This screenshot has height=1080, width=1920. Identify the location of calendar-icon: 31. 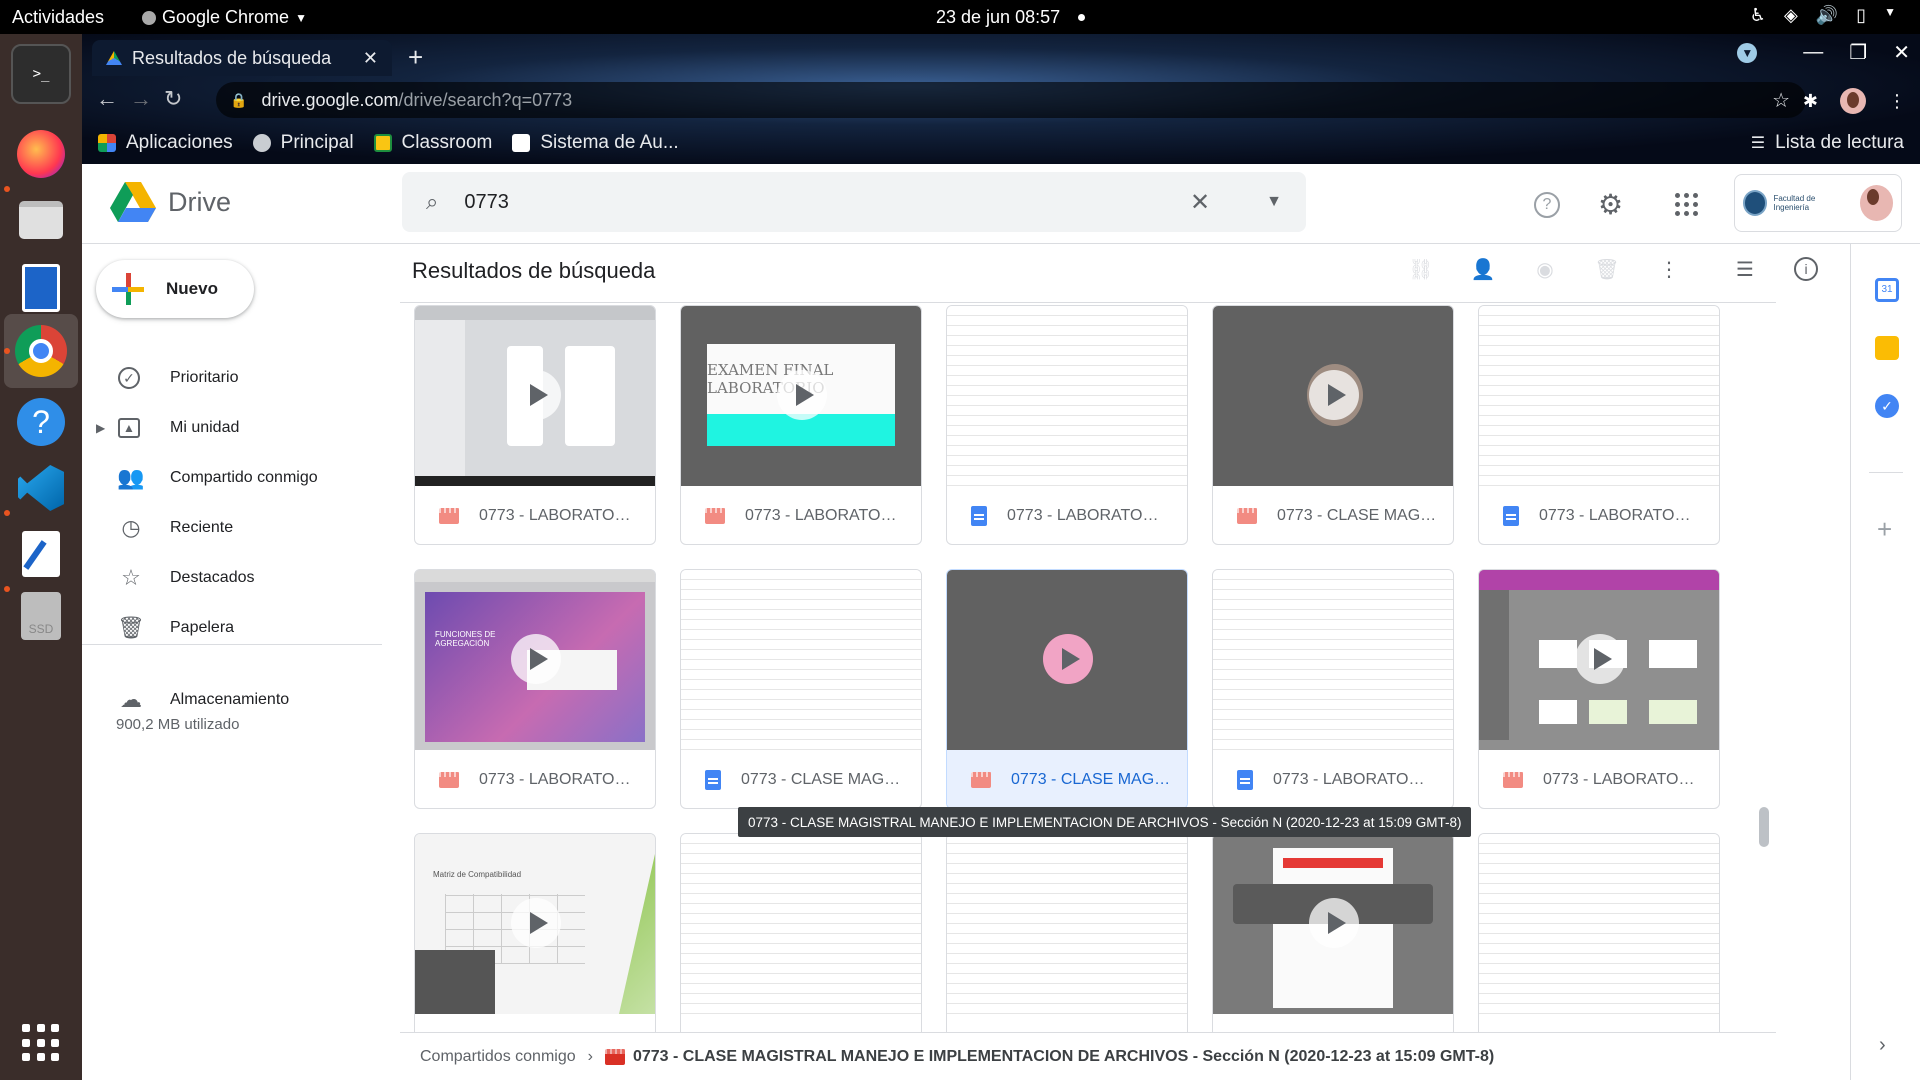
(1887, 290).